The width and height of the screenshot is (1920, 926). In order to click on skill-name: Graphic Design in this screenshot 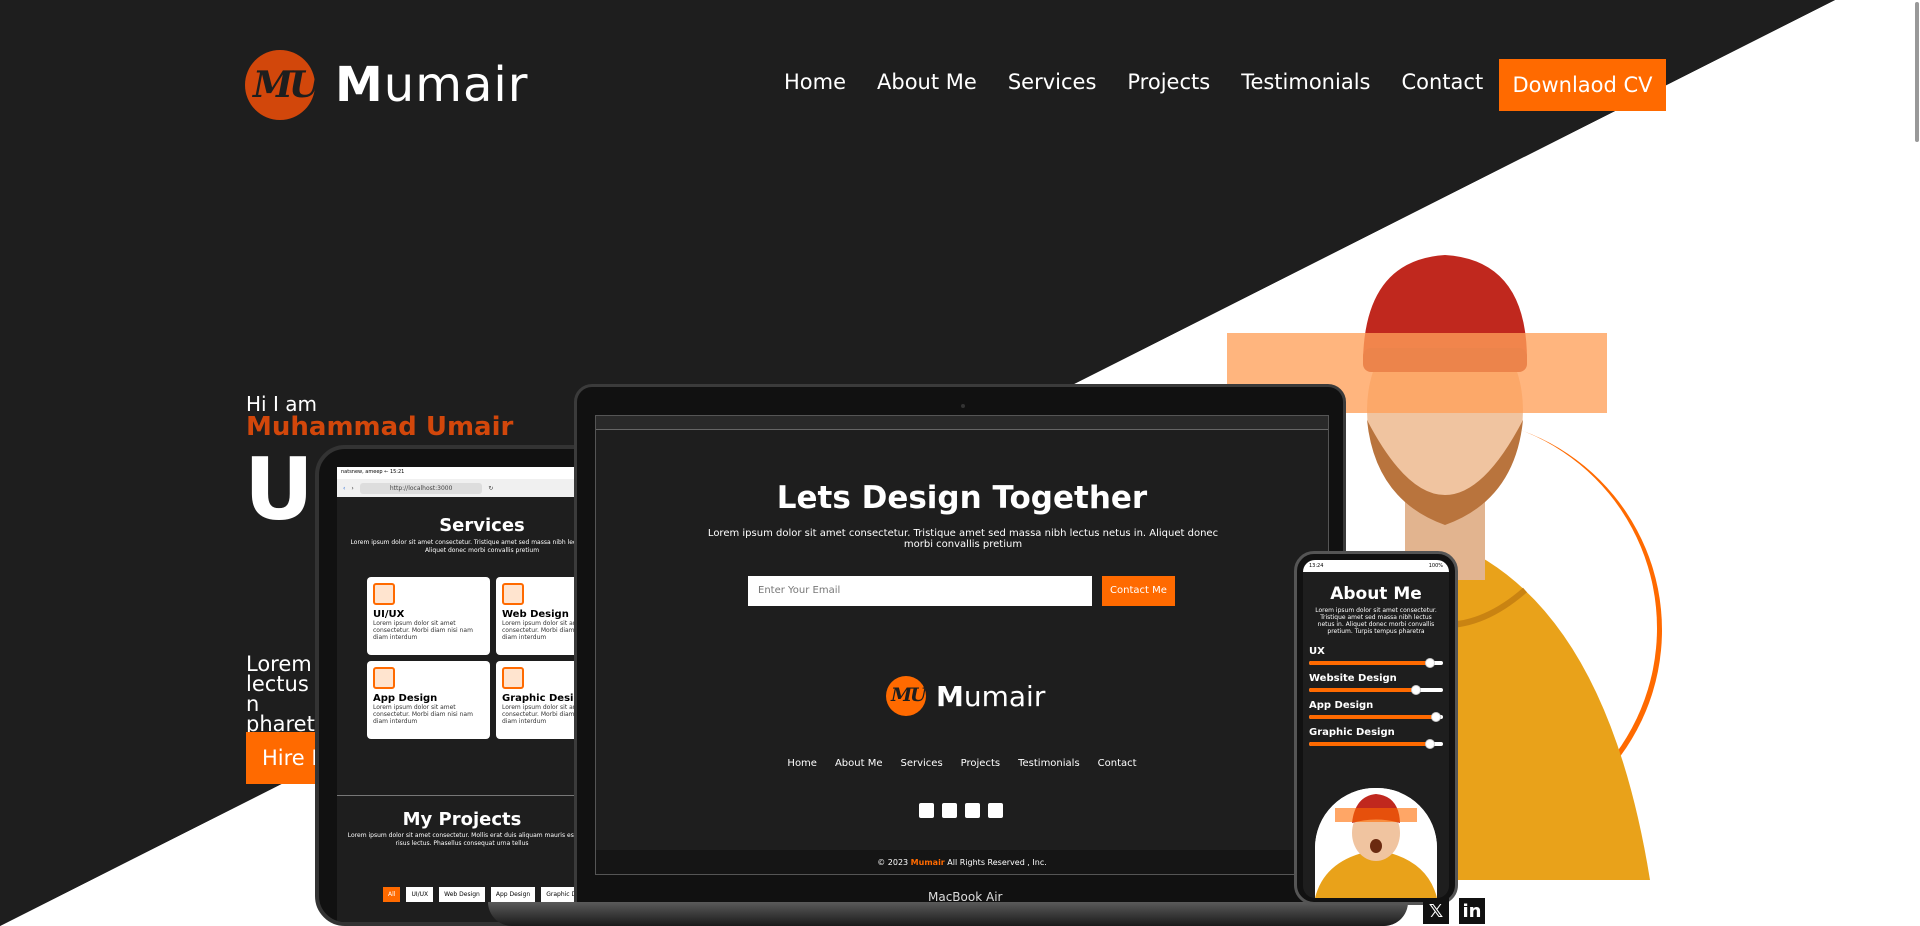, I will do `click(1352, 732)`.